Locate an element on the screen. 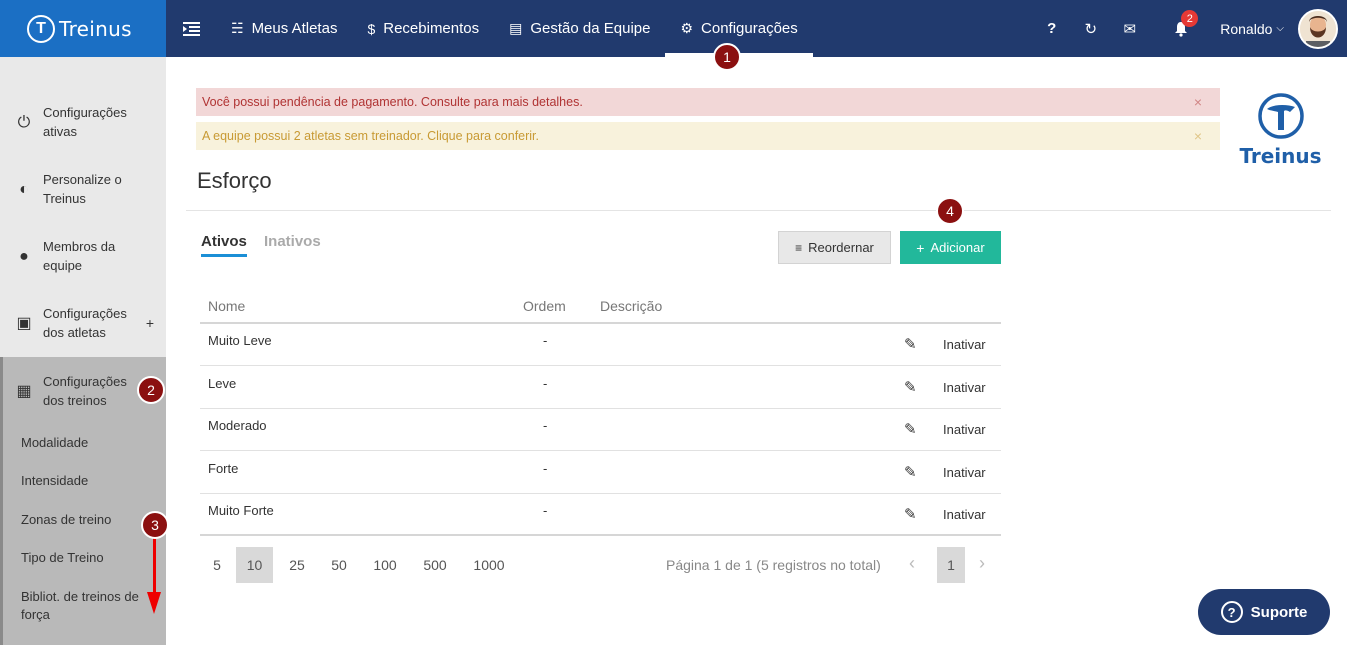 This screenshot has width=1347, height=645. sidebar-item-membros: ● Membros da equipe is located at coordinates (83, 256).